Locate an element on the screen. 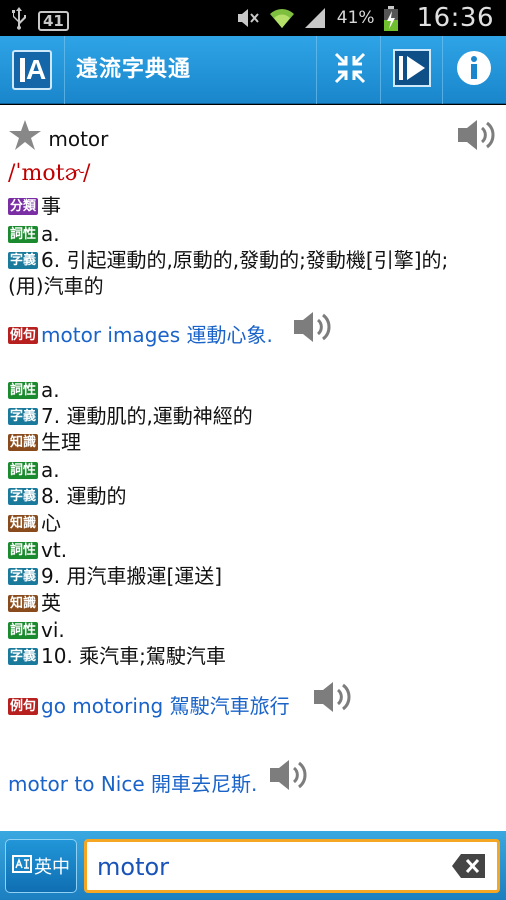 This screenshot has height=900, width=506. definition-line: 字義 7. 運動肌的,運動神經的 is located at coordinates (130, 416).